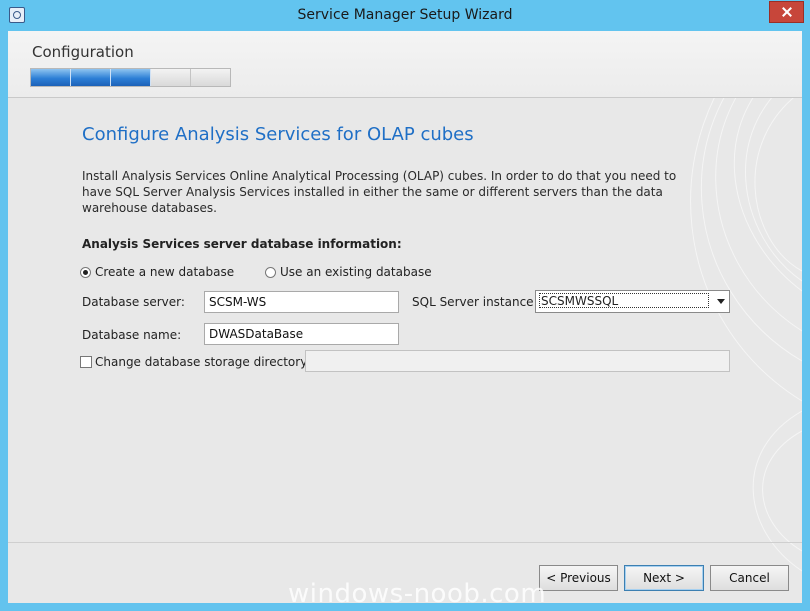 The image size is (810, 611). I want to click on create-new-database-radio: Create a new database, so click(157, 272).